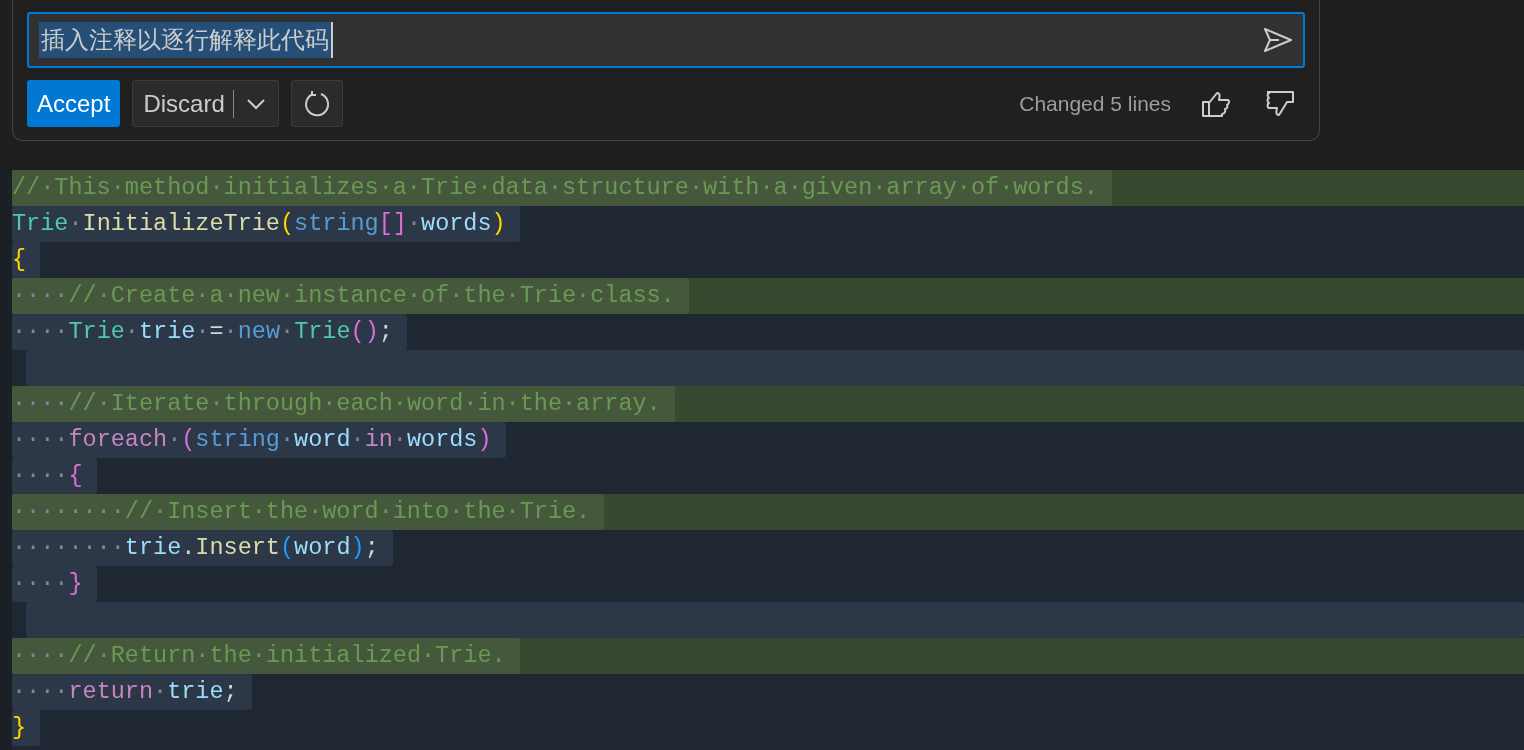  Describe the element at coordinates (1280, 103) in the screenshot. I see `thumbs-down-icon` at that location.